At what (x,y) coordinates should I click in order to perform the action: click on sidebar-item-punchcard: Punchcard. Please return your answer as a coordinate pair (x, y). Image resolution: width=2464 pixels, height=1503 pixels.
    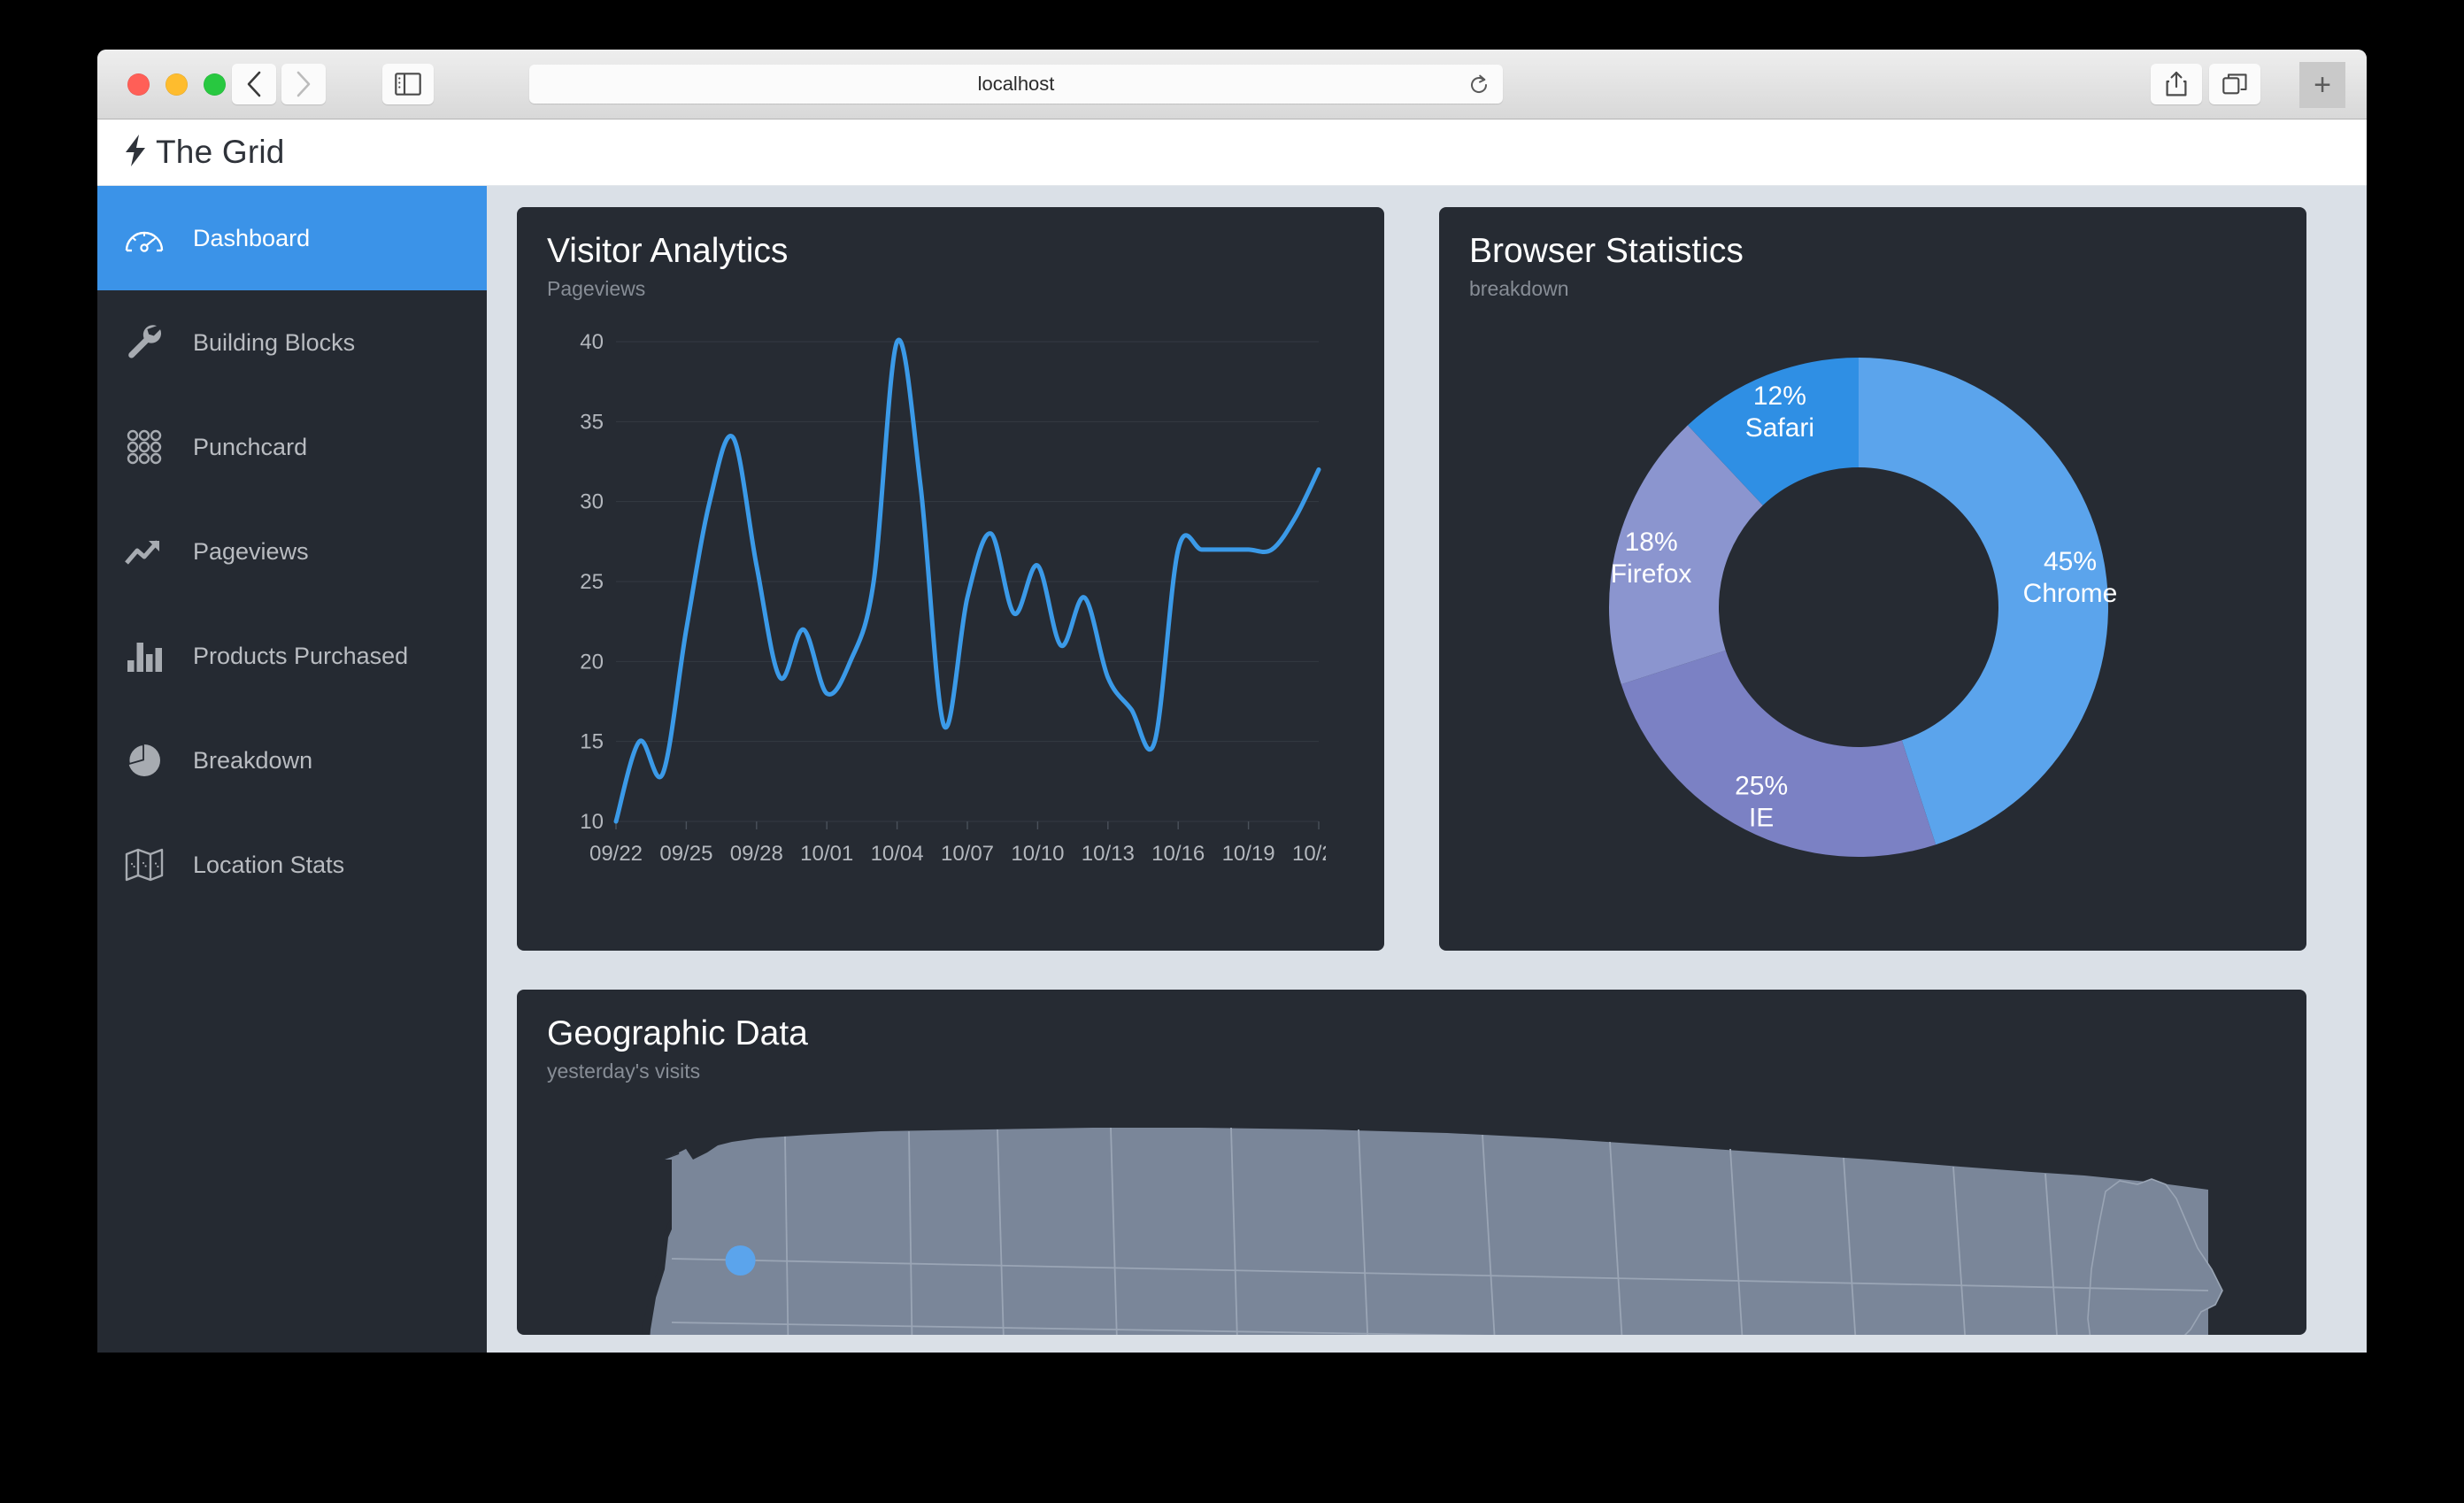
    Looking at the image, I should click on (292, 447).